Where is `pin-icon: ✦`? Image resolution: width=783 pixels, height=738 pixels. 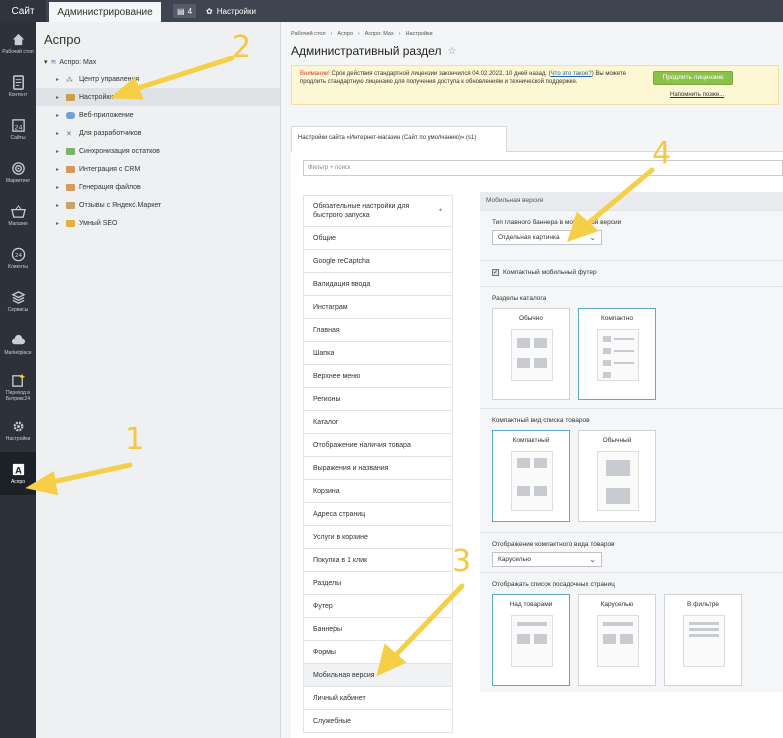 pin-icon: ✦ is located at coordinates (440, 211).